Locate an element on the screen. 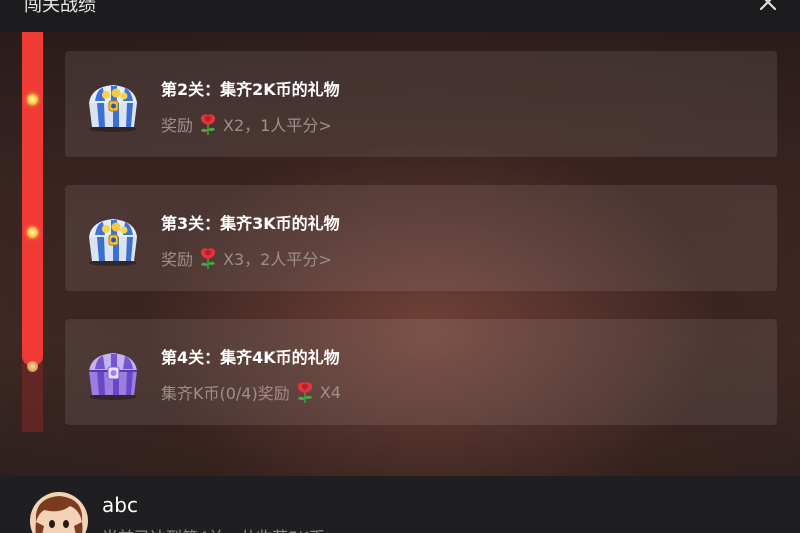 Image resolution: width=800 pixels, height=533 pixels. reward-suffix: X4 is located at coordinates (330, 392).